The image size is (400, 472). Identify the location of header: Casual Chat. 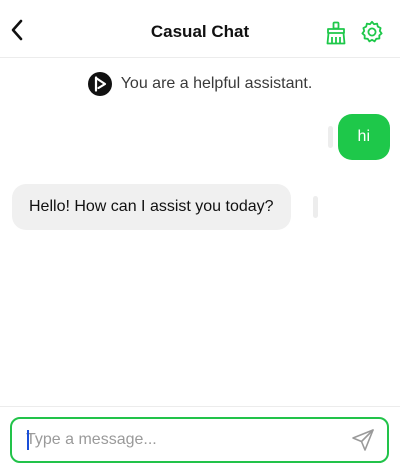
(200, 29).